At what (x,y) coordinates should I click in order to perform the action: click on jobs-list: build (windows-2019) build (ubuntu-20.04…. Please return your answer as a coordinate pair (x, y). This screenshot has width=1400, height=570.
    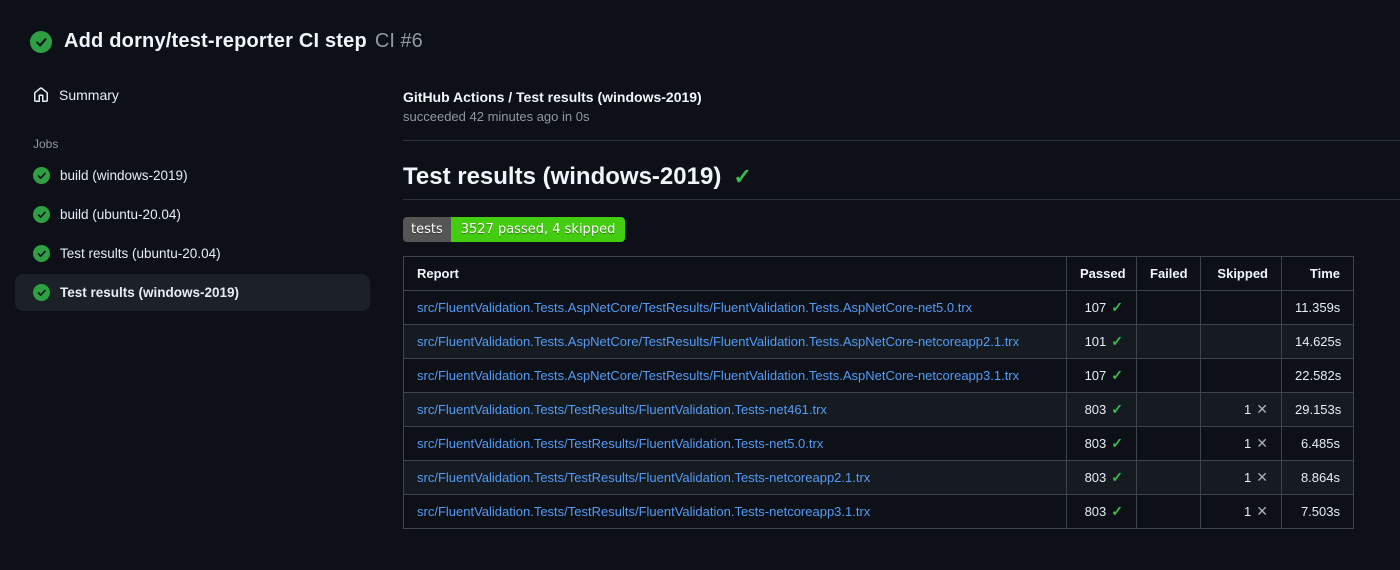
    Looking at the image, I should click on (192, 234).